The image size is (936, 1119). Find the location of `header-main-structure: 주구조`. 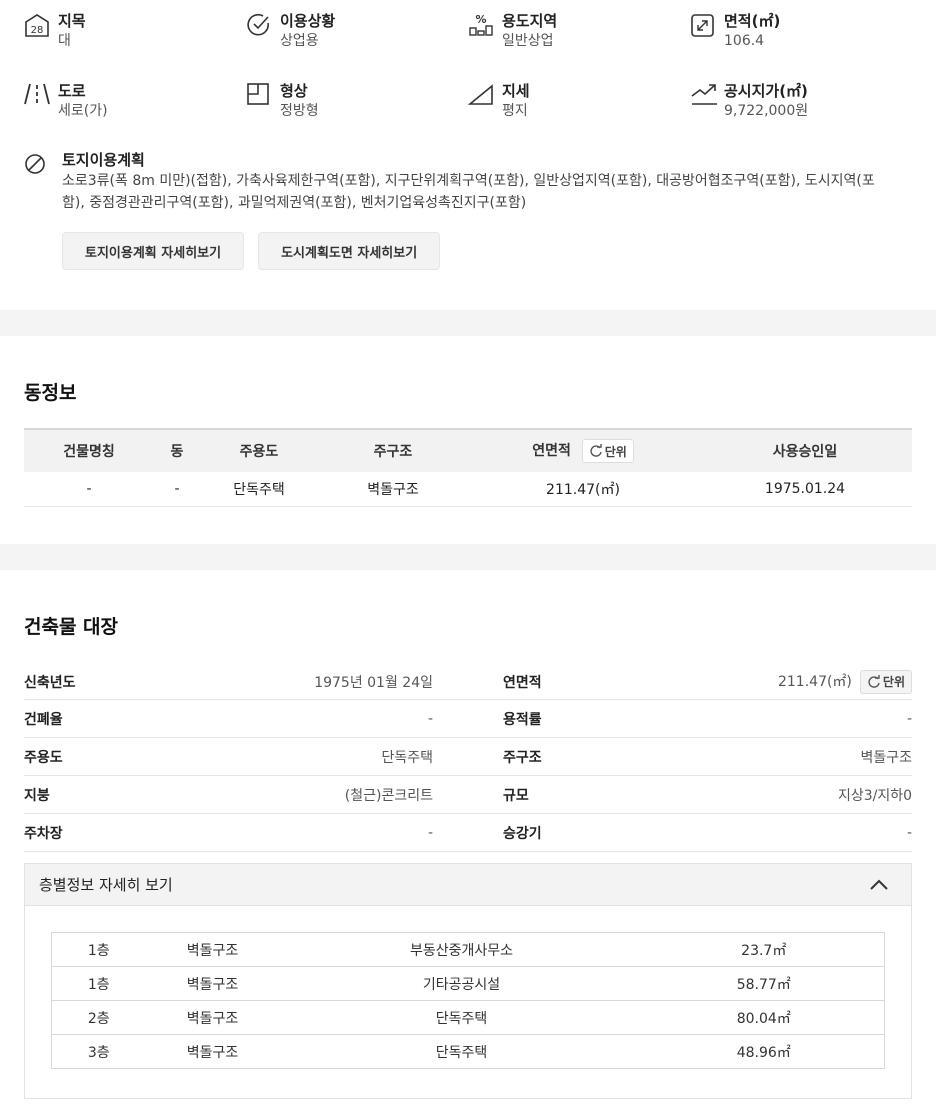

header-main-structure: 주구조 is located at coordinates (393, 450).